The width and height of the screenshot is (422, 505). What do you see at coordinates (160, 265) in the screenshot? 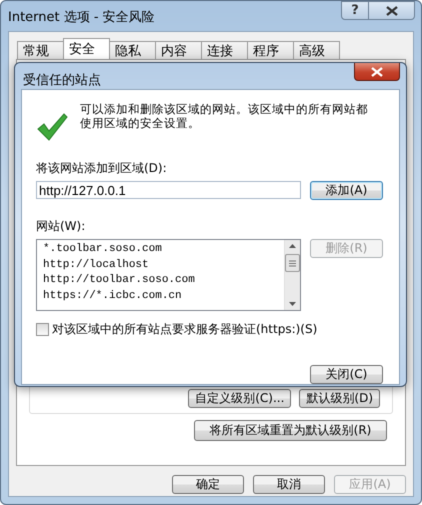
I see `site-item: http://localhost` at bounding box center [160, 265].